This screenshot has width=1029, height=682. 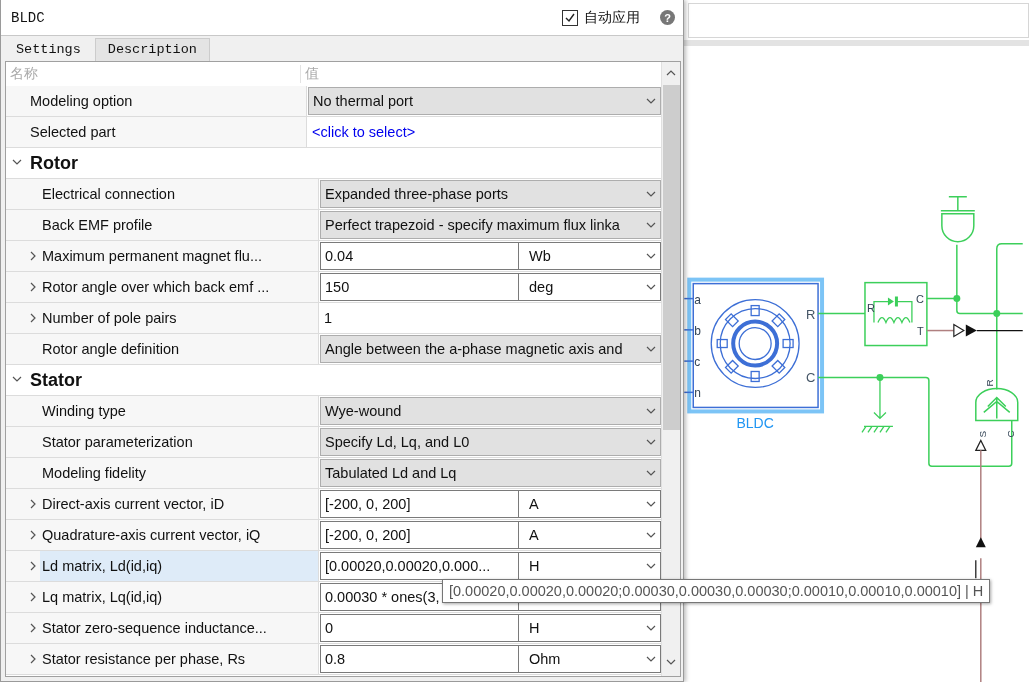 What do you see at coordinates (153, 74) in the screenshot?
I see `column-header: 名称` at bounding box center [153, 74].